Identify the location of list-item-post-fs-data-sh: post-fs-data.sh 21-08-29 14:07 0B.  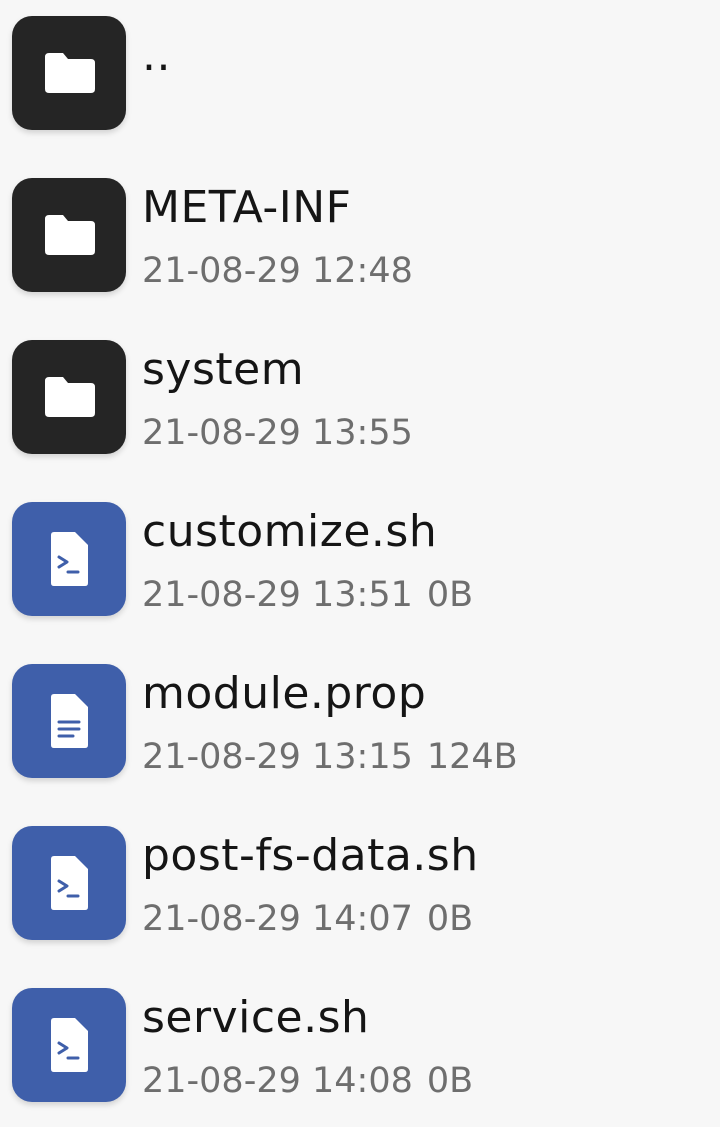
(360, 880).